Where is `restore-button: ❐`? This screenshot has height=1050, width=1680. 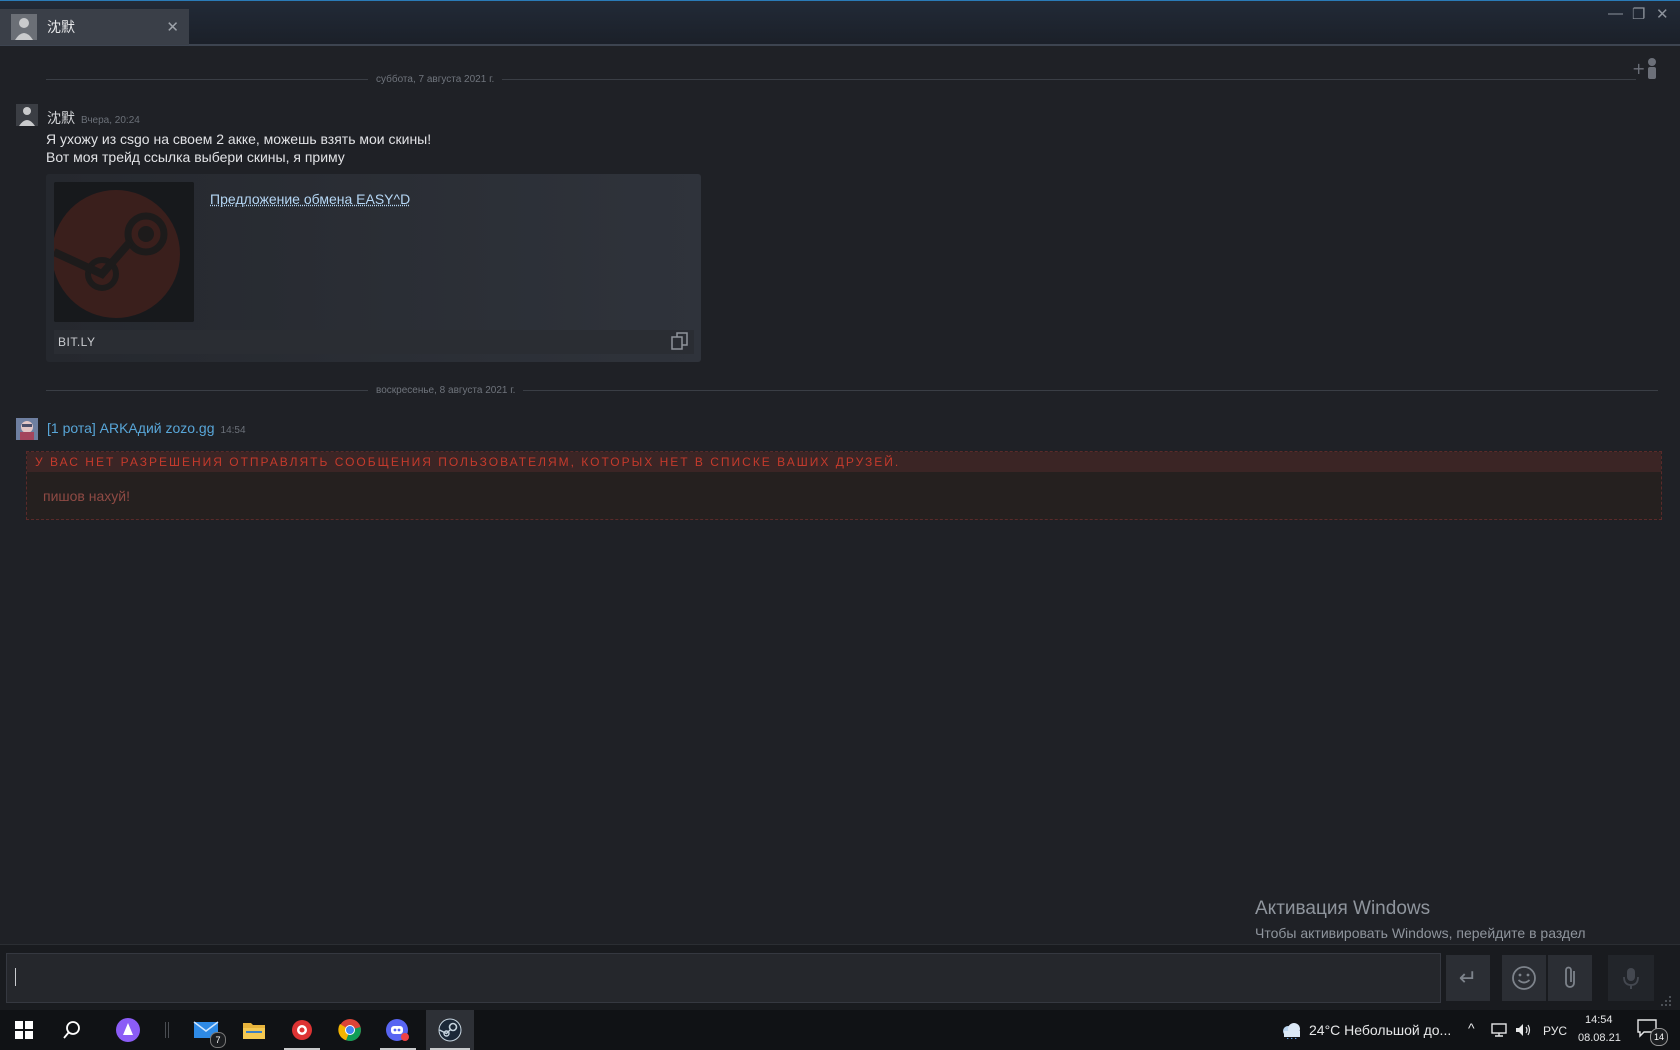
restore-button: ❐ is located at coordinates (1638, 14).